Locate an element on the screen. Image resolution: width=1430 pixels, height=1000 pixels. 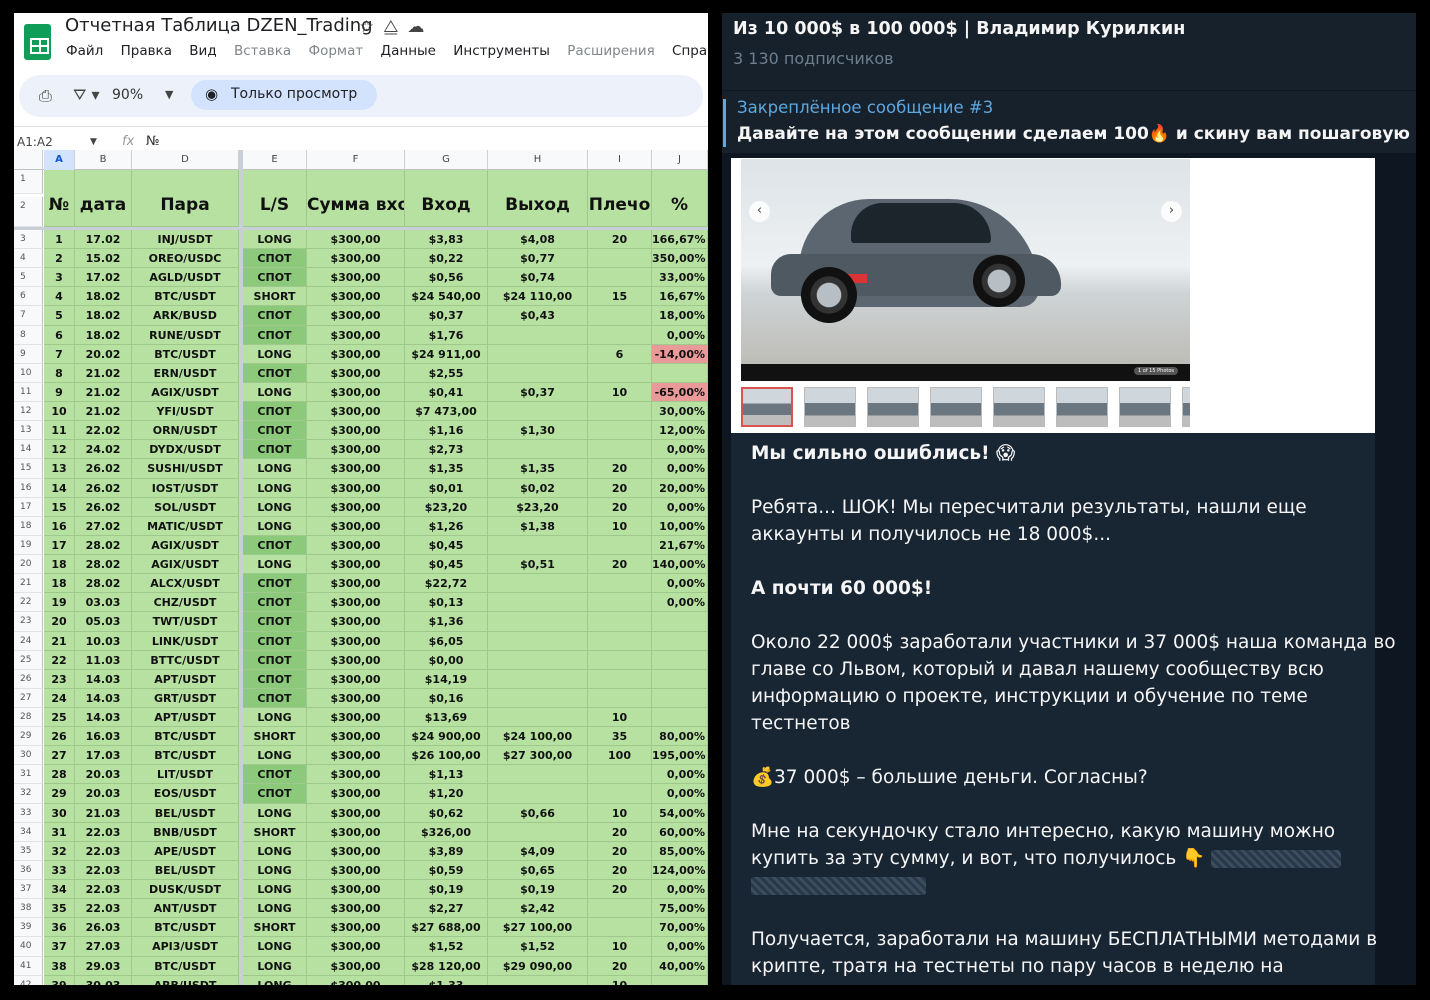
column-header: D is located at coordinates (185, 160).